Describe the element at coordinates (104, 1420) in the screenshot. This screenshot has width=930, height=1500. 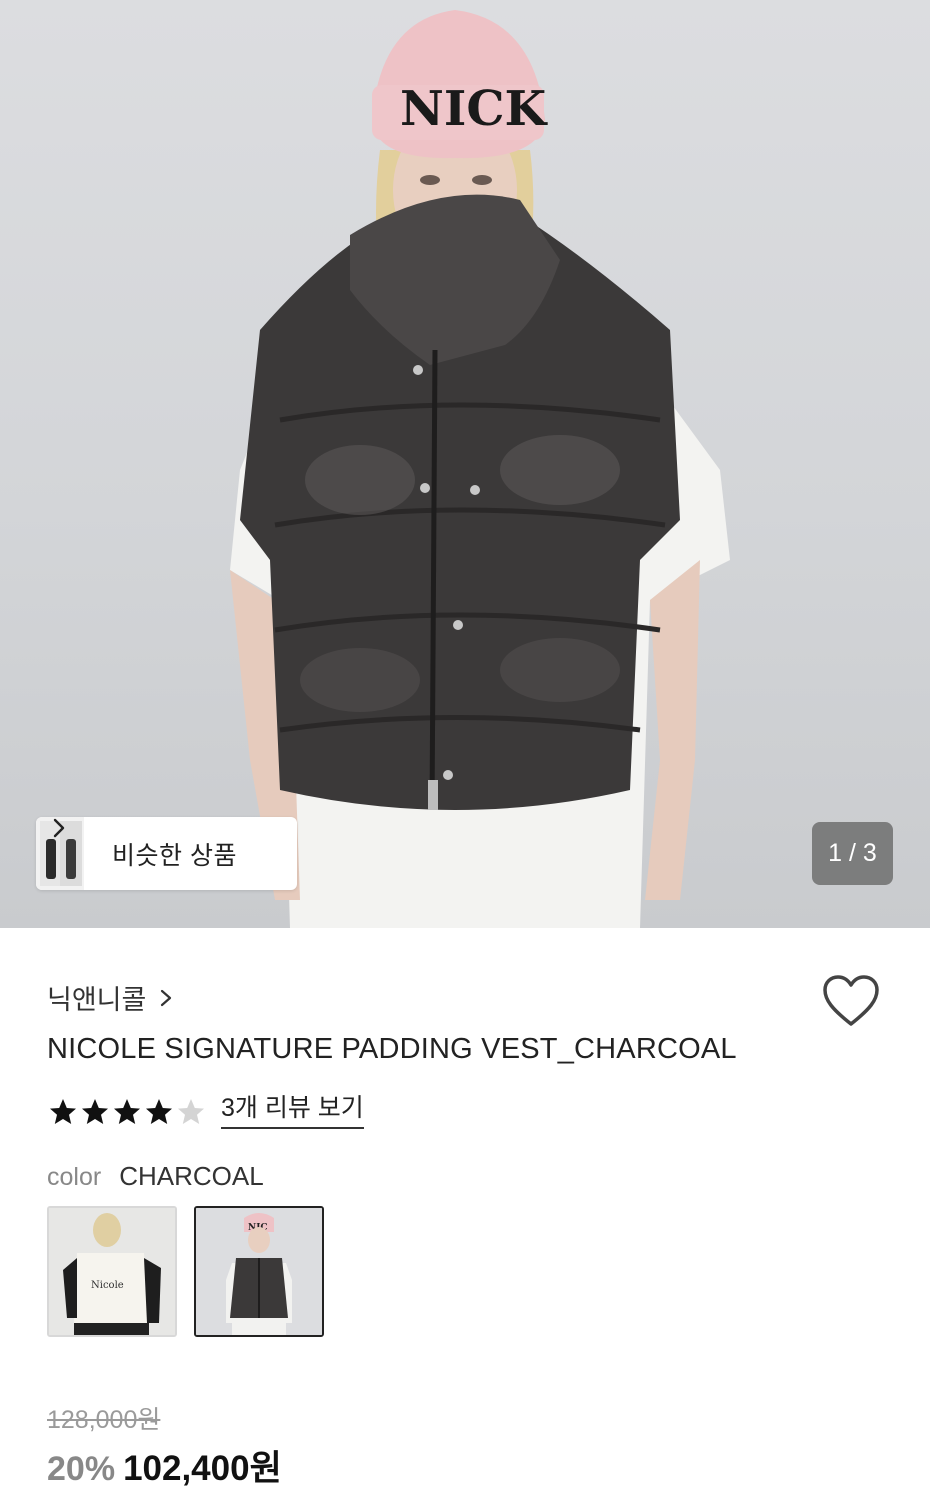
I see `original-price: 128,000원` at that location.